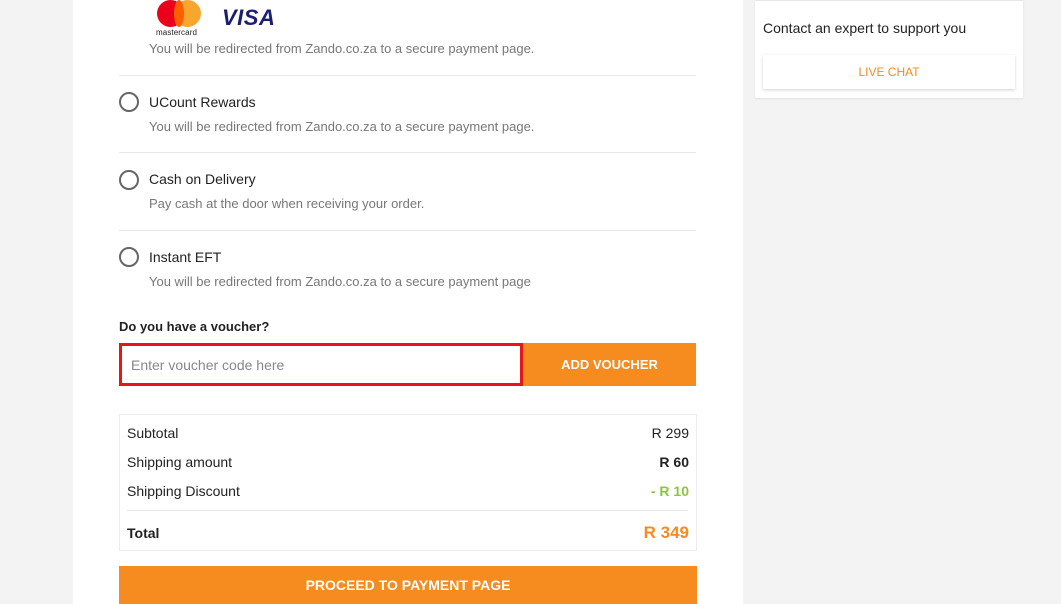 This screenshot has height=604, width=1061. Describe the element at coordinates (153, 433) in the screenshot. I see `subtotal-label: Subtotal` at that location.